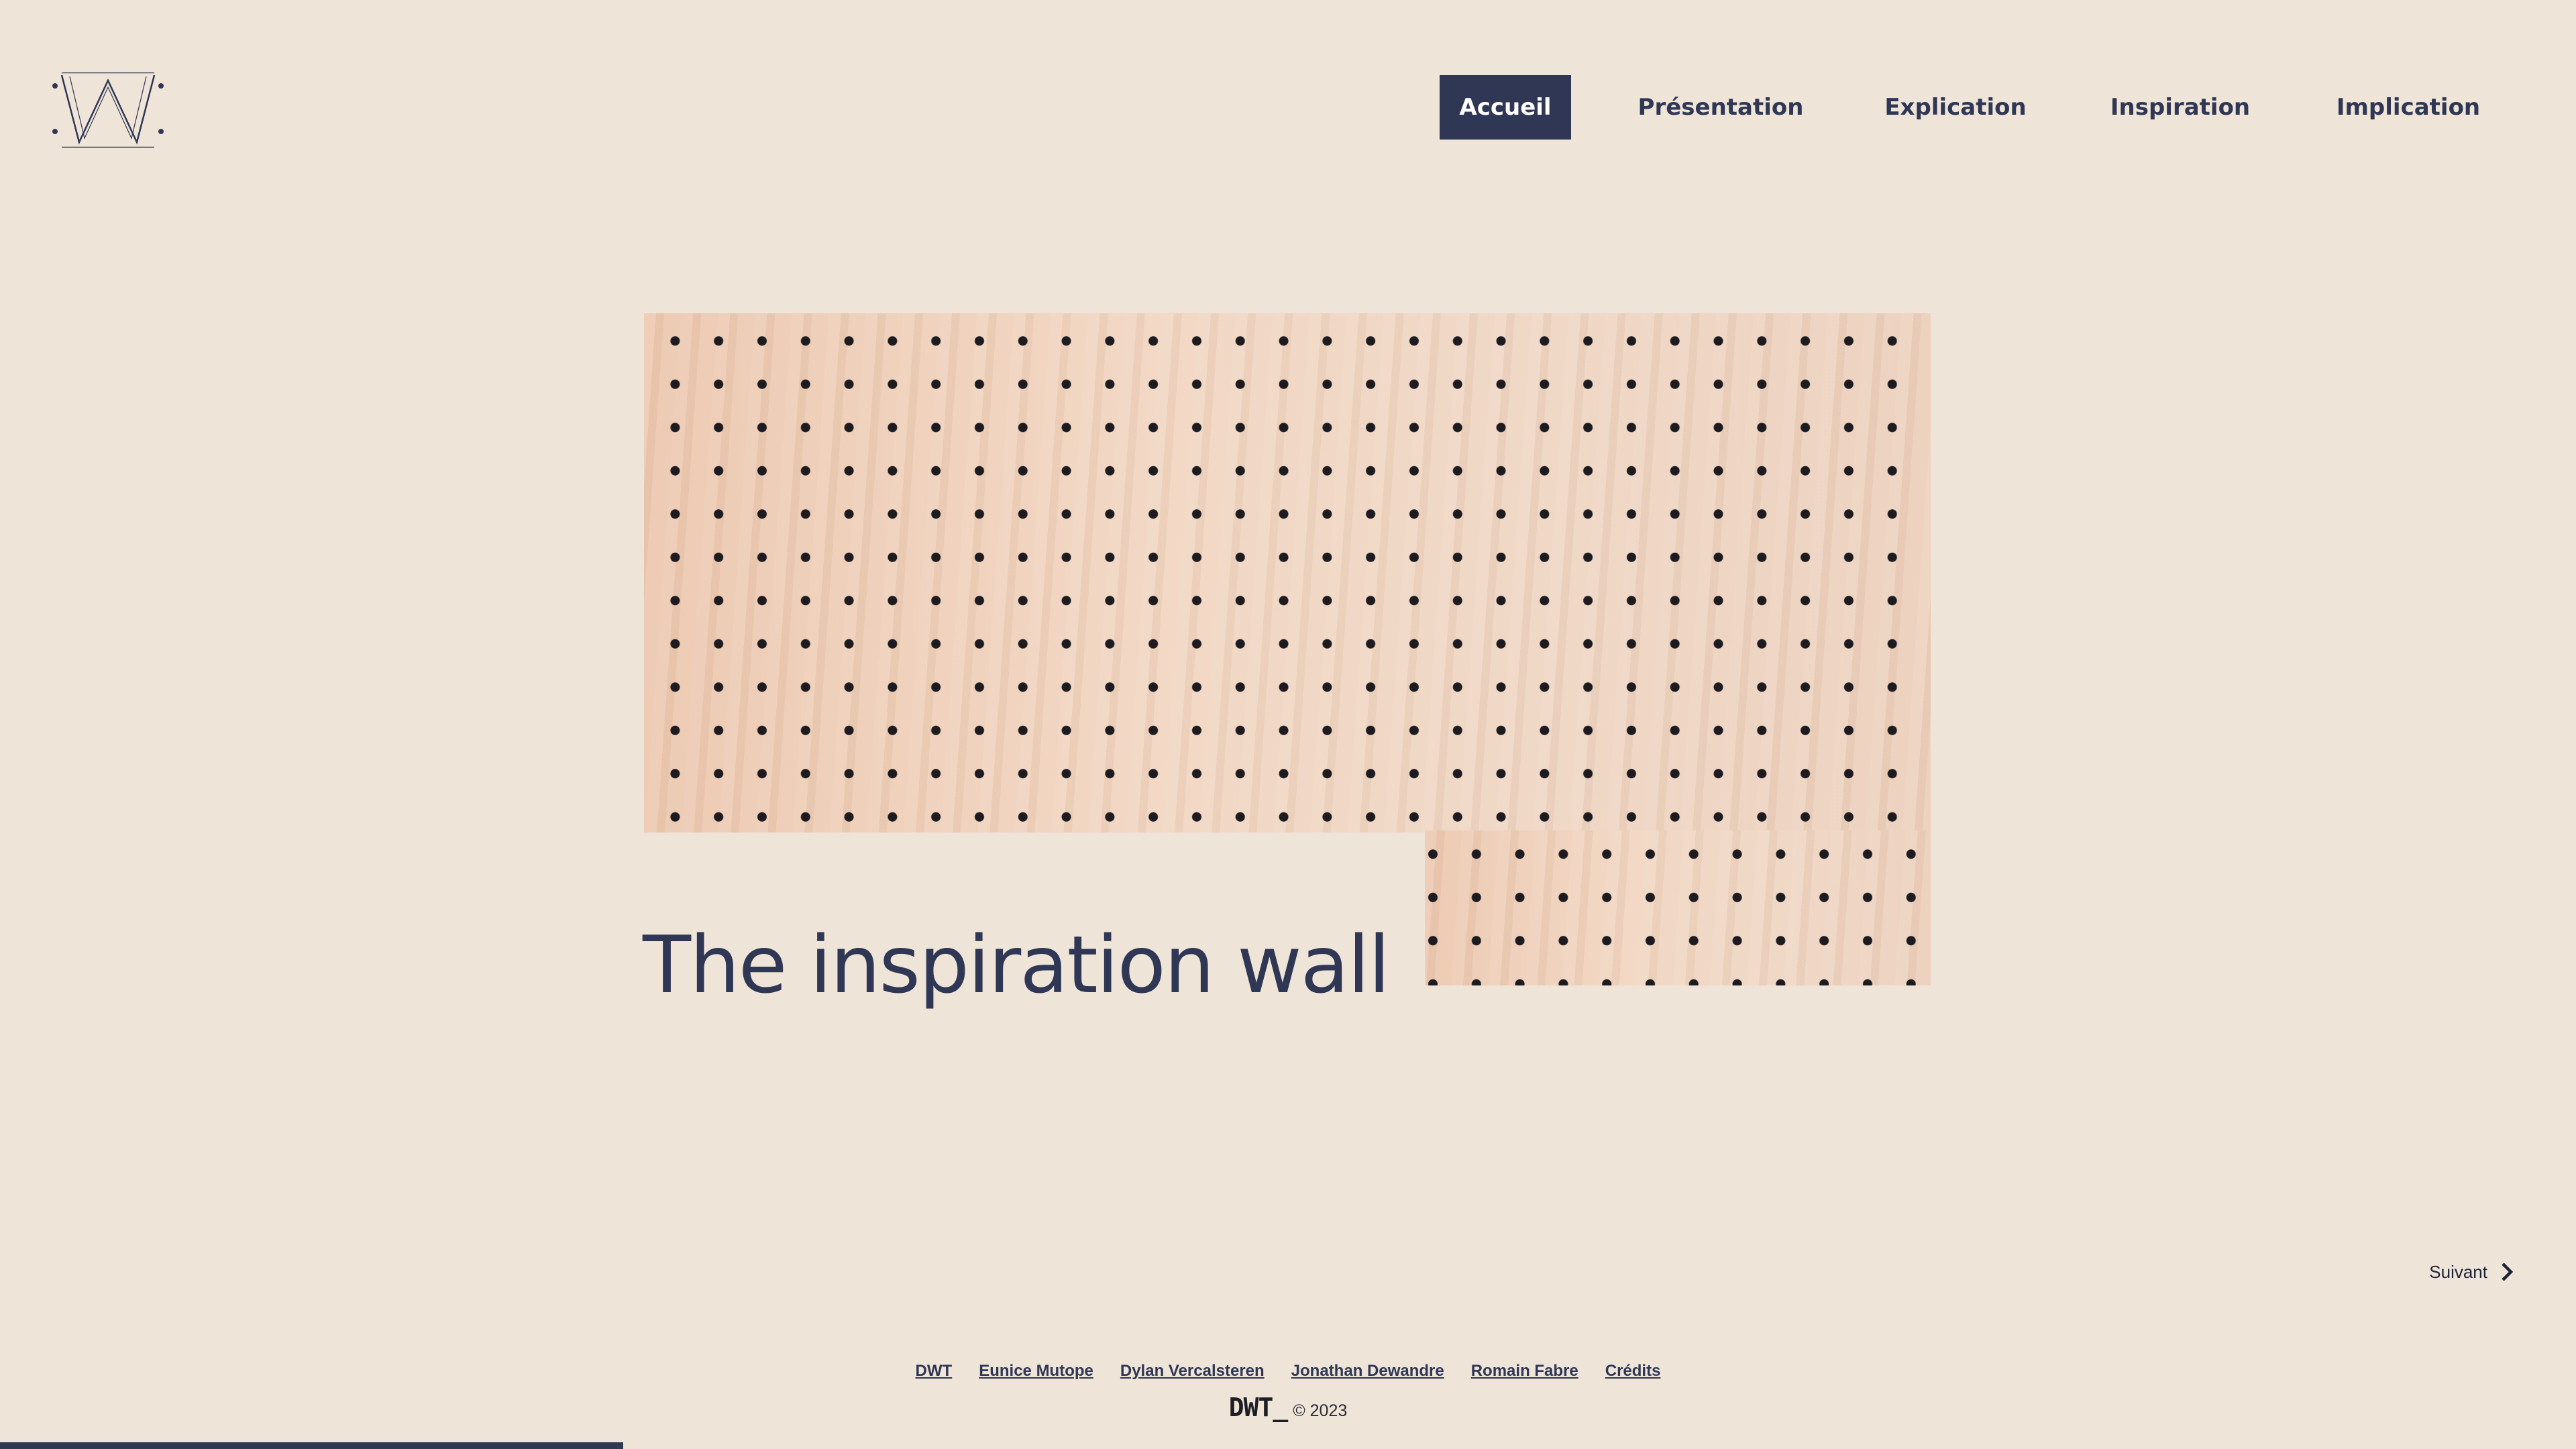 This screenshot has width=2576, height=1449. I want to click on nav-item-accueil: Accueil, so click(1505, 107).